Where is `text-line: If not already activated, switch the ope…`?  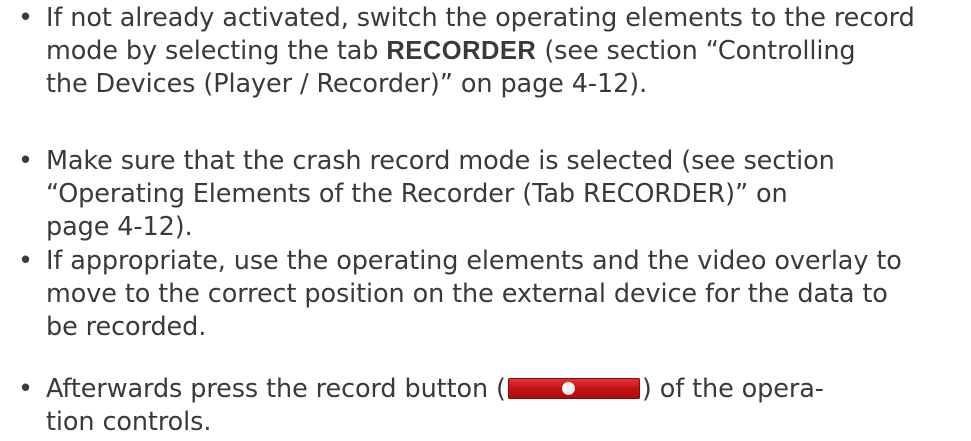
text-line: If not already activated, switch the ope… is located at coordinates (480, 18).